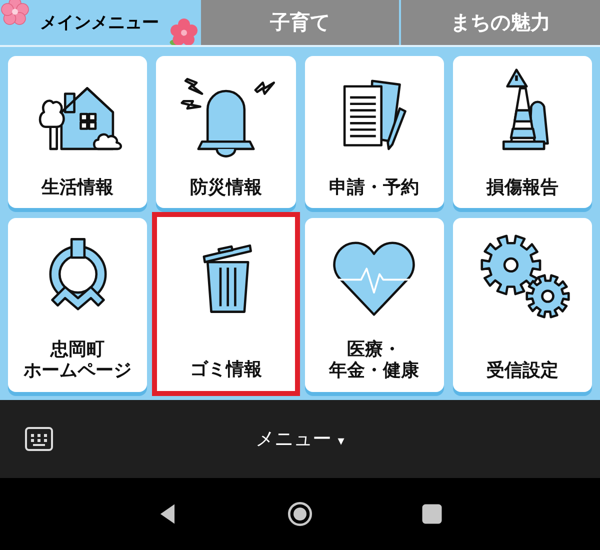  What do you see at coordinates (300, 514) in the screenshot?
I see `home-icon` at bounding box center [300, 514].